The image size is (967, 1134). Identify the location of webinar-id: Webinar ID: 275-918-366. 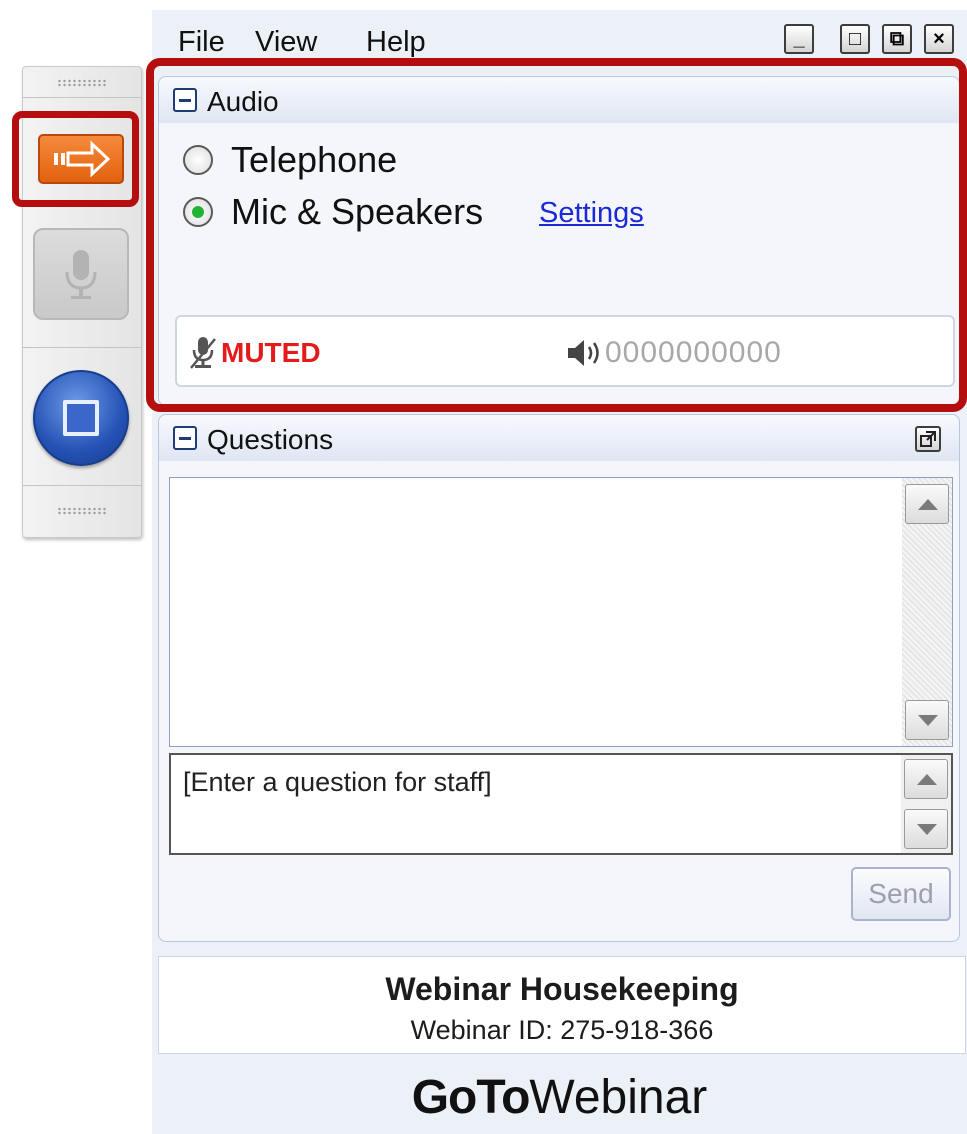
(562, 1030).